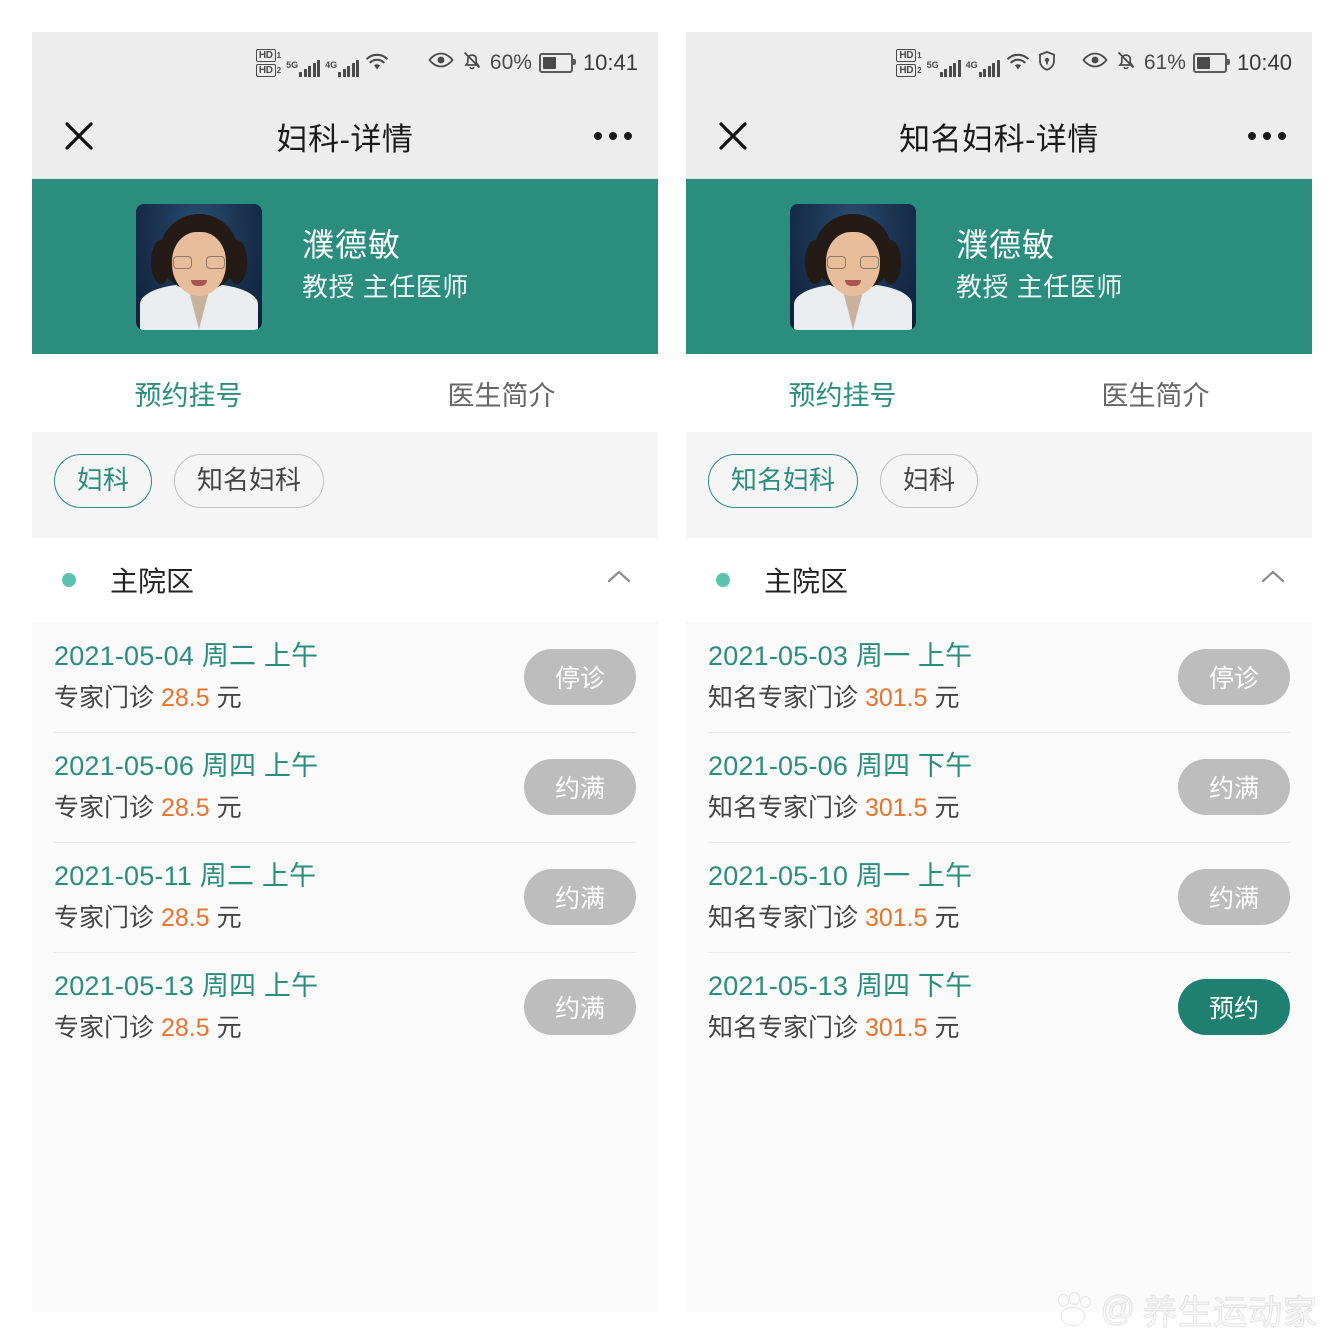  Describe the element at coordinates (533, 63) in the screenshot. I see `status-bar-right-icons: 60% 10:41` at that location.